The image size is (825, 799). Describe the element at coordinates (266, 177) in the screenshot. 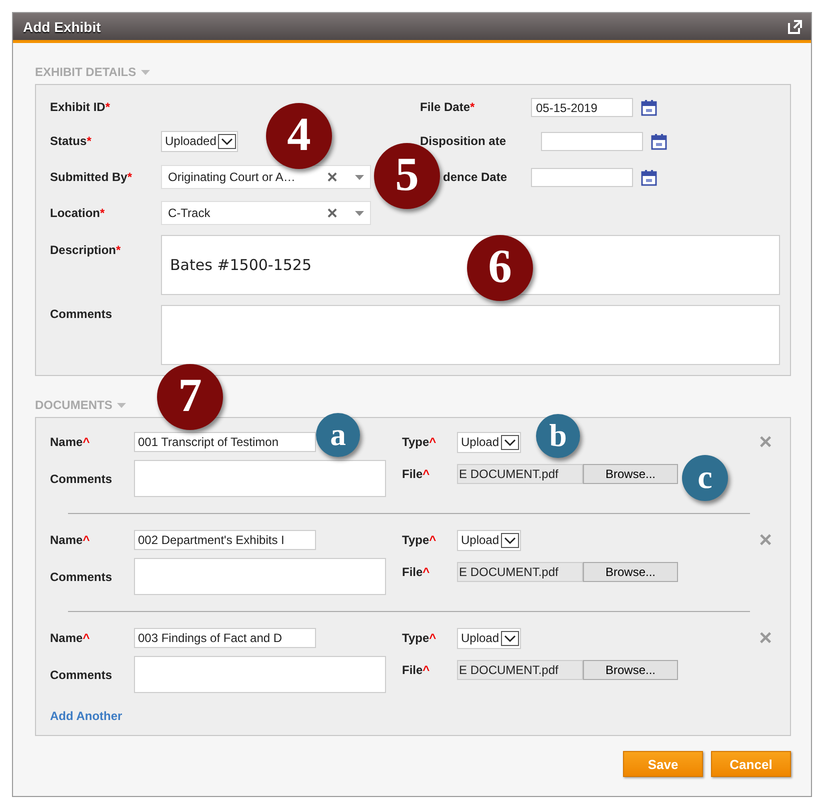

I see `submitted-by-combobox: Originating Court or A… ×` at that location.